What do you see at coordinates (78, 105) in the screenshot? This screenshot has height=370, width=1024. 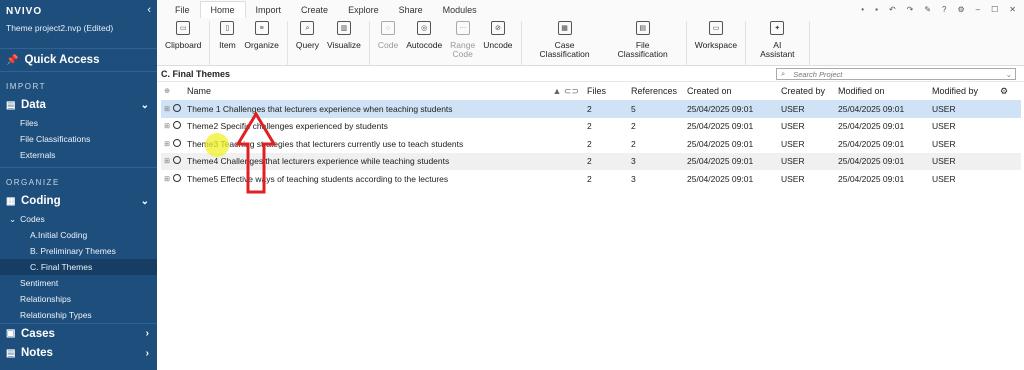 I see `sidebar-group-data: ▤ Data ⌄` at bounding box center [78, 105].